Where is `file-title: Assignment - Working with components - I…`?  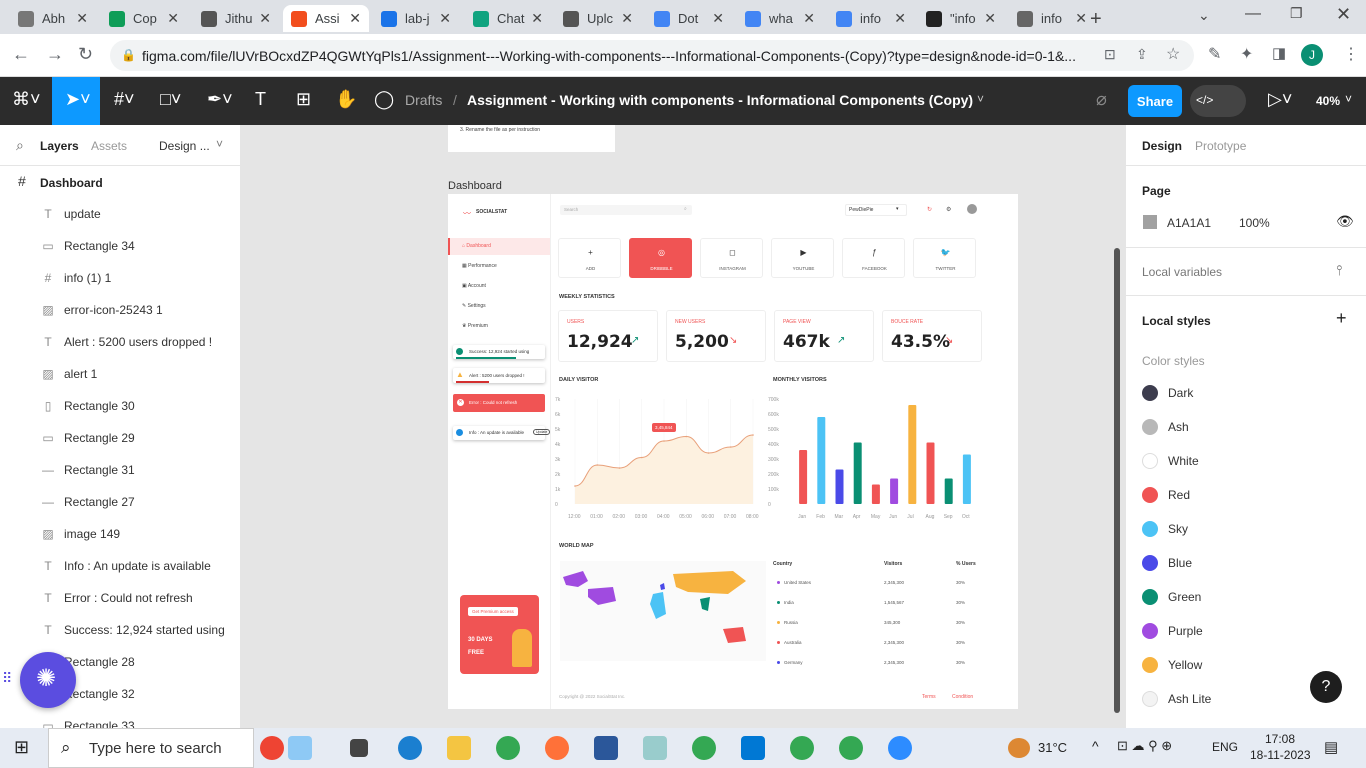
file-title: Assignment - Working with components - I… is located at coordinates (720, 100).